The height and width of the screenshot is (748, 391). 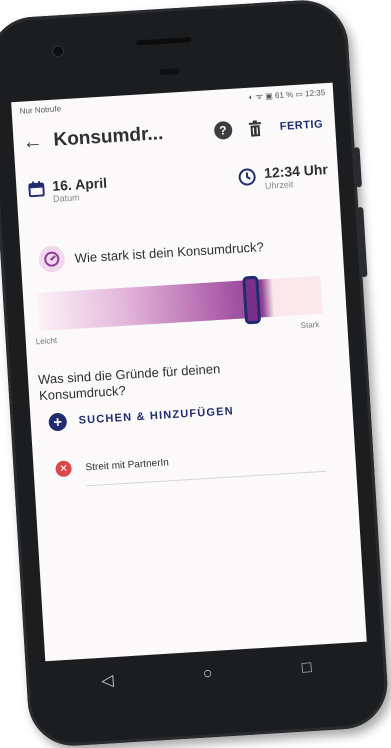 I want to click on done-button: FERTIG, so click(x=301, y=125).